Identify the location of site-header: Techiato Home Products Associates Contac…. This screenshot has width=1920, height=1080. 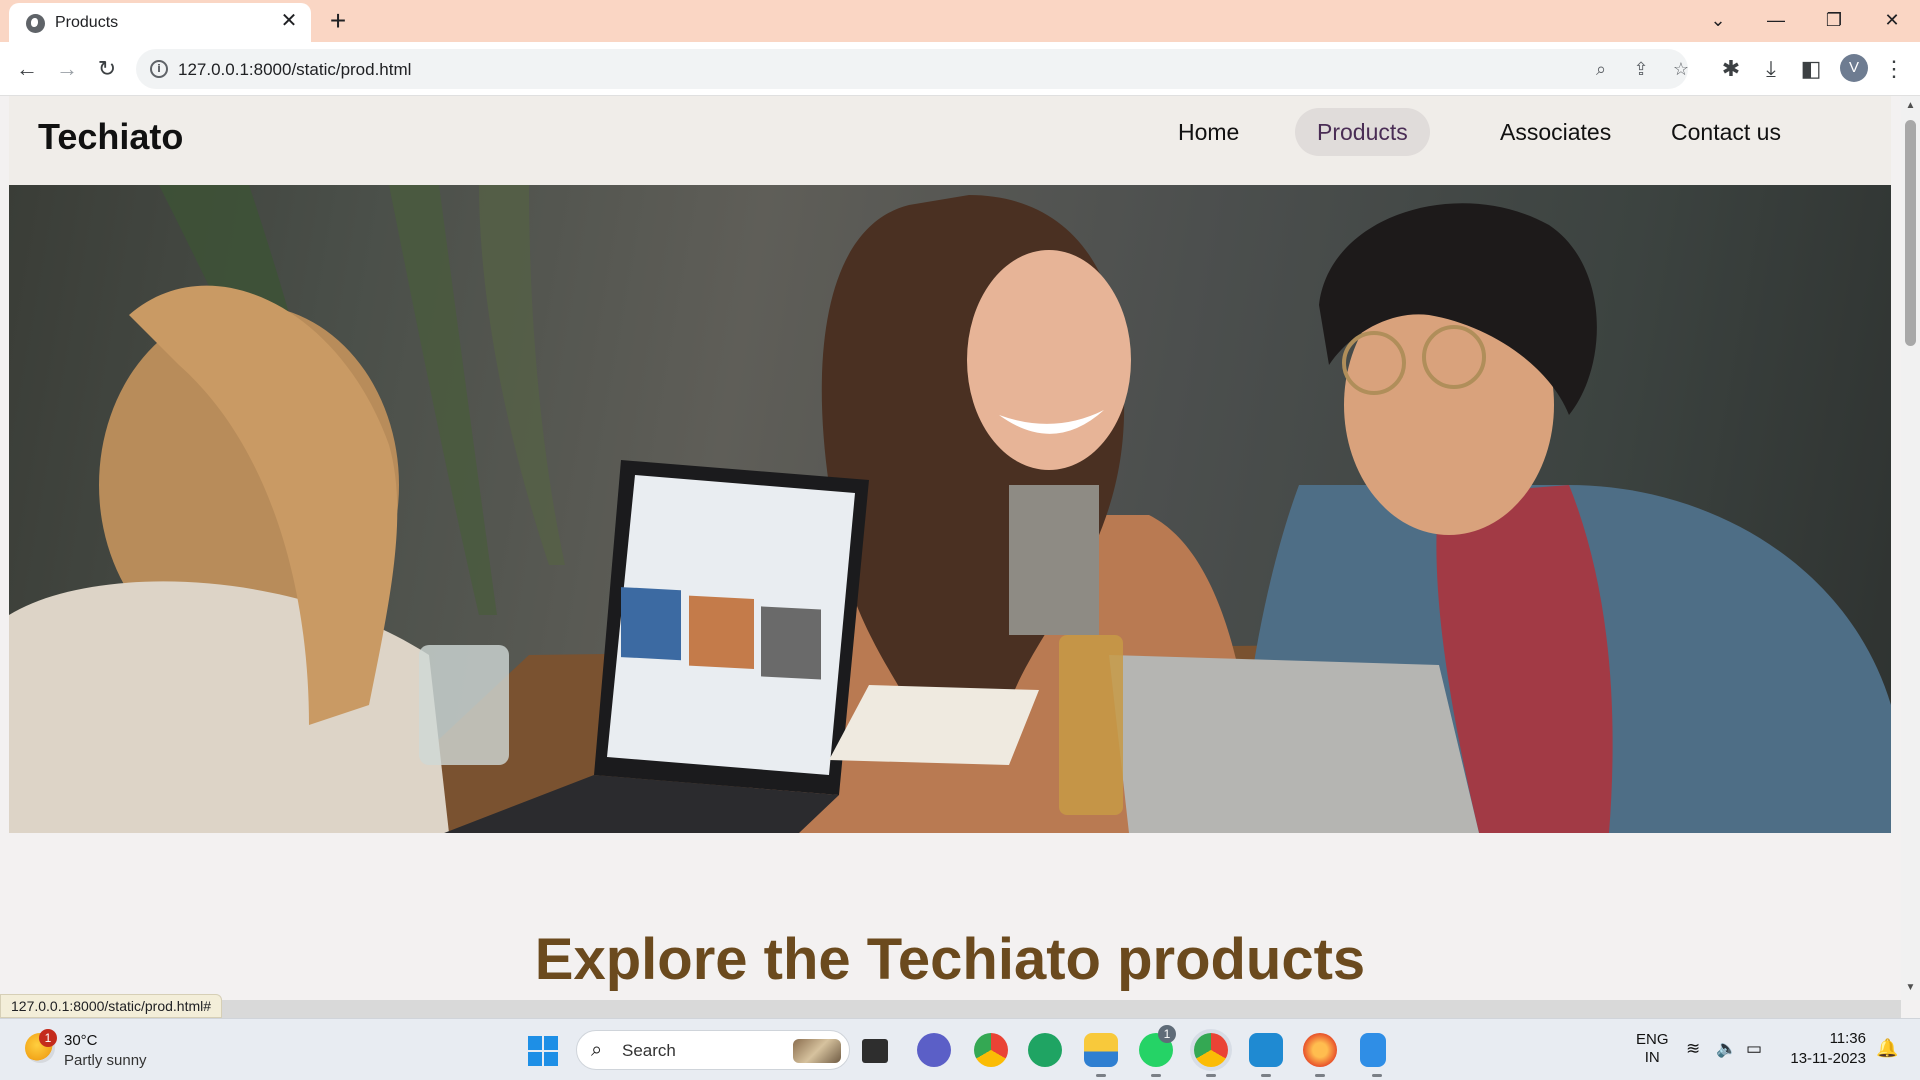
(950, 140).